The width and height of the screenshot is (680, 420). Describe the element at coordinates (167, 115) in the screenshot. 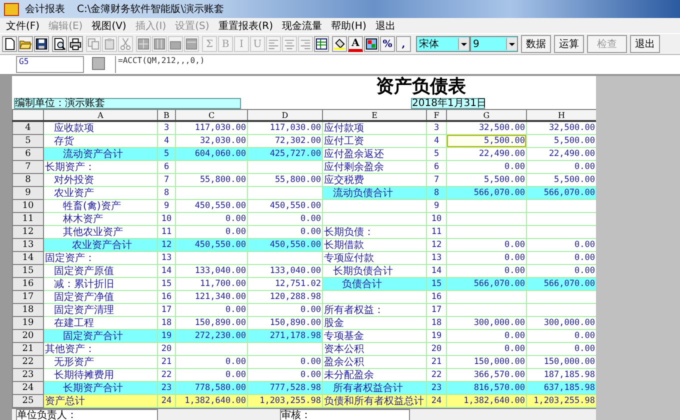

I see `column-header: B` at that location.